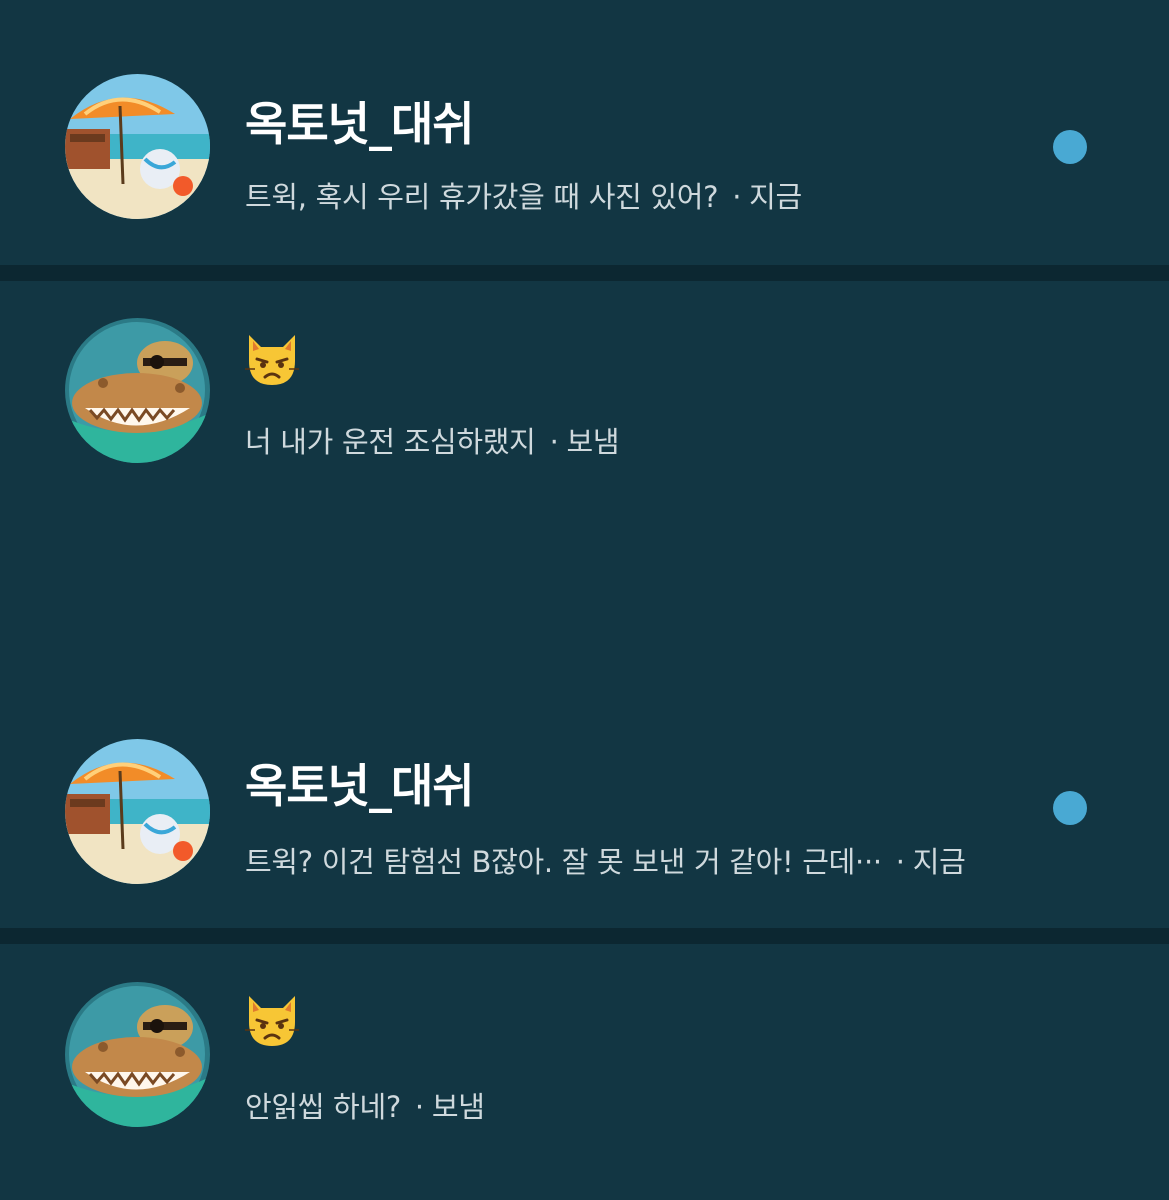 The width and height of the screenshot is (1169, 1200). Describe the element at coordinates (323, 1107) in the screenshot. I see `preview-text: 안읽씹 하네?` at that location.